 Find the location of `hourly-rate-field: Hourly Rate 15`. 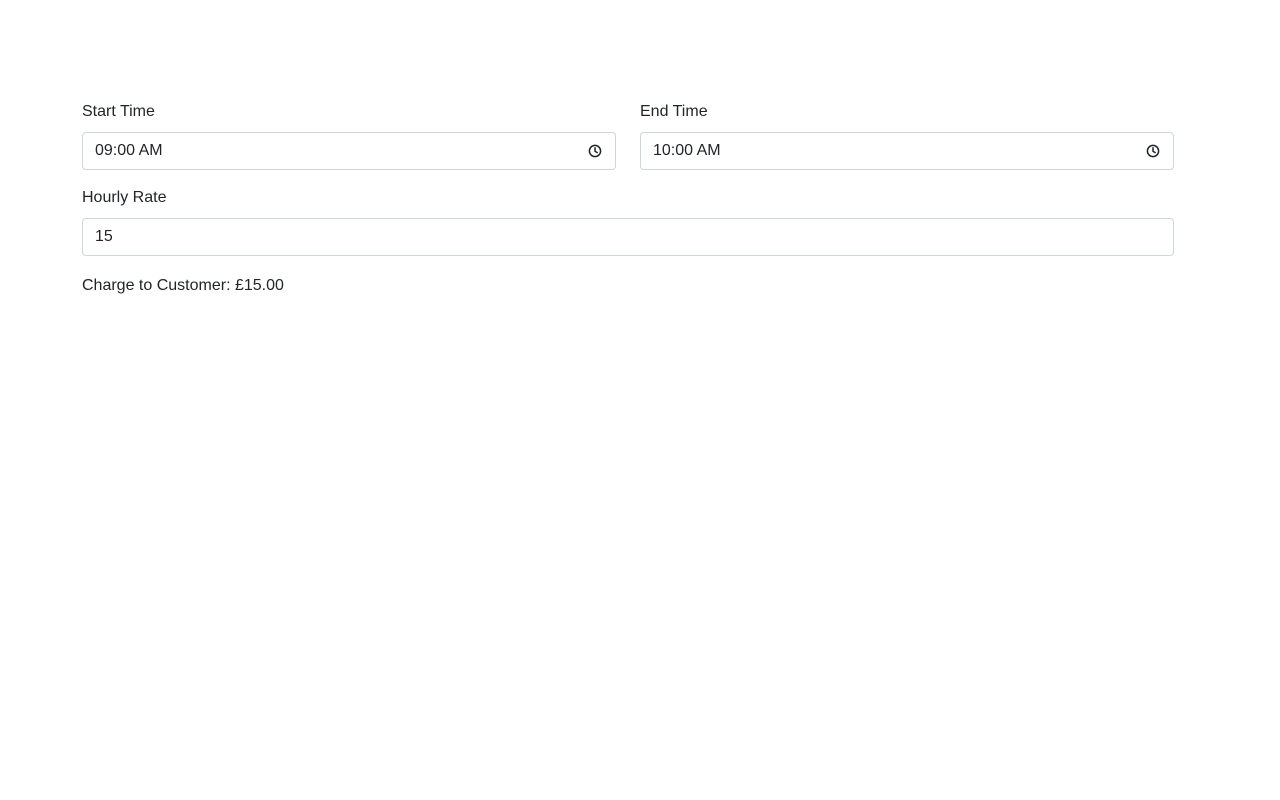

hourly-rate-field: Hourly Rate 15 is located at coordinates (628, 221).